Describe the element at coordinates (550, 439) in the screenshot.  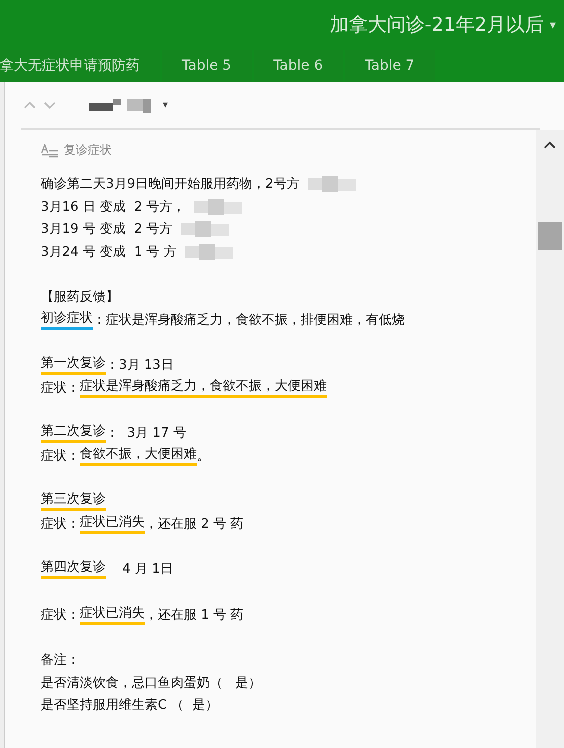
I see `scrollbar` at that location.